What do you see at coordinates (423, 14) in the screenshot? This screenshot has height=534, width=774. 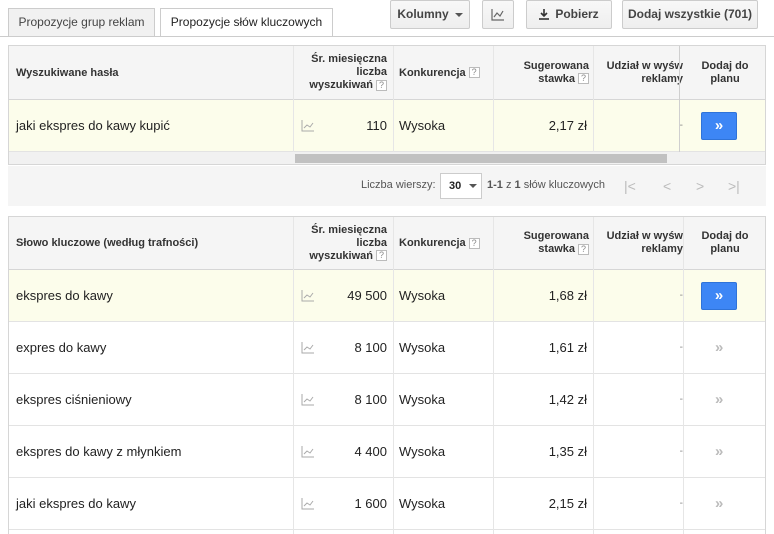 I see `columns-label: Kolumny` at bounding box center [423, 14].